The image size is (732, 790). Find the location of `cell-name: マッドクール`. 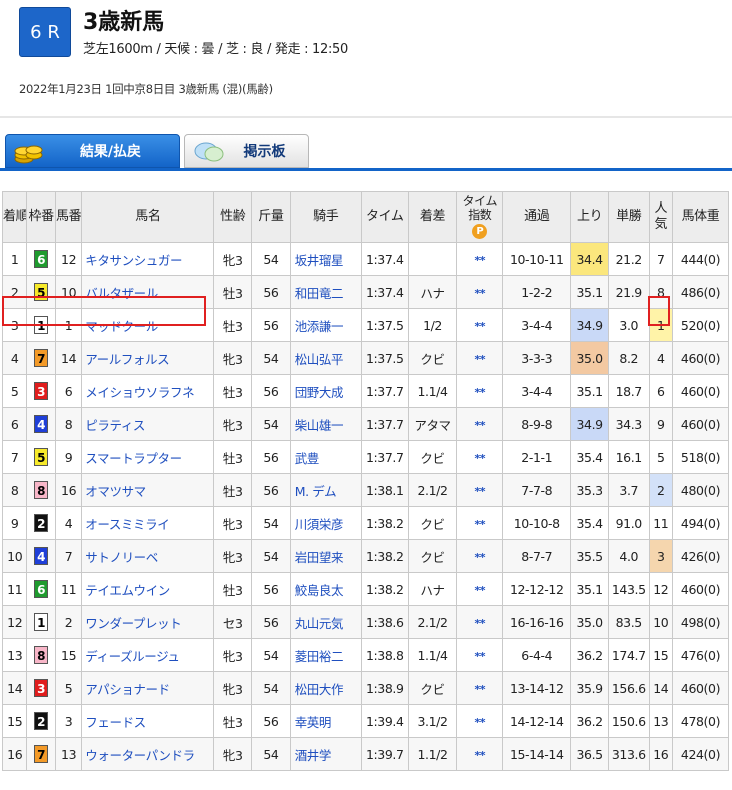

cell-name: マッドクール is located at coordinates (148, 325).